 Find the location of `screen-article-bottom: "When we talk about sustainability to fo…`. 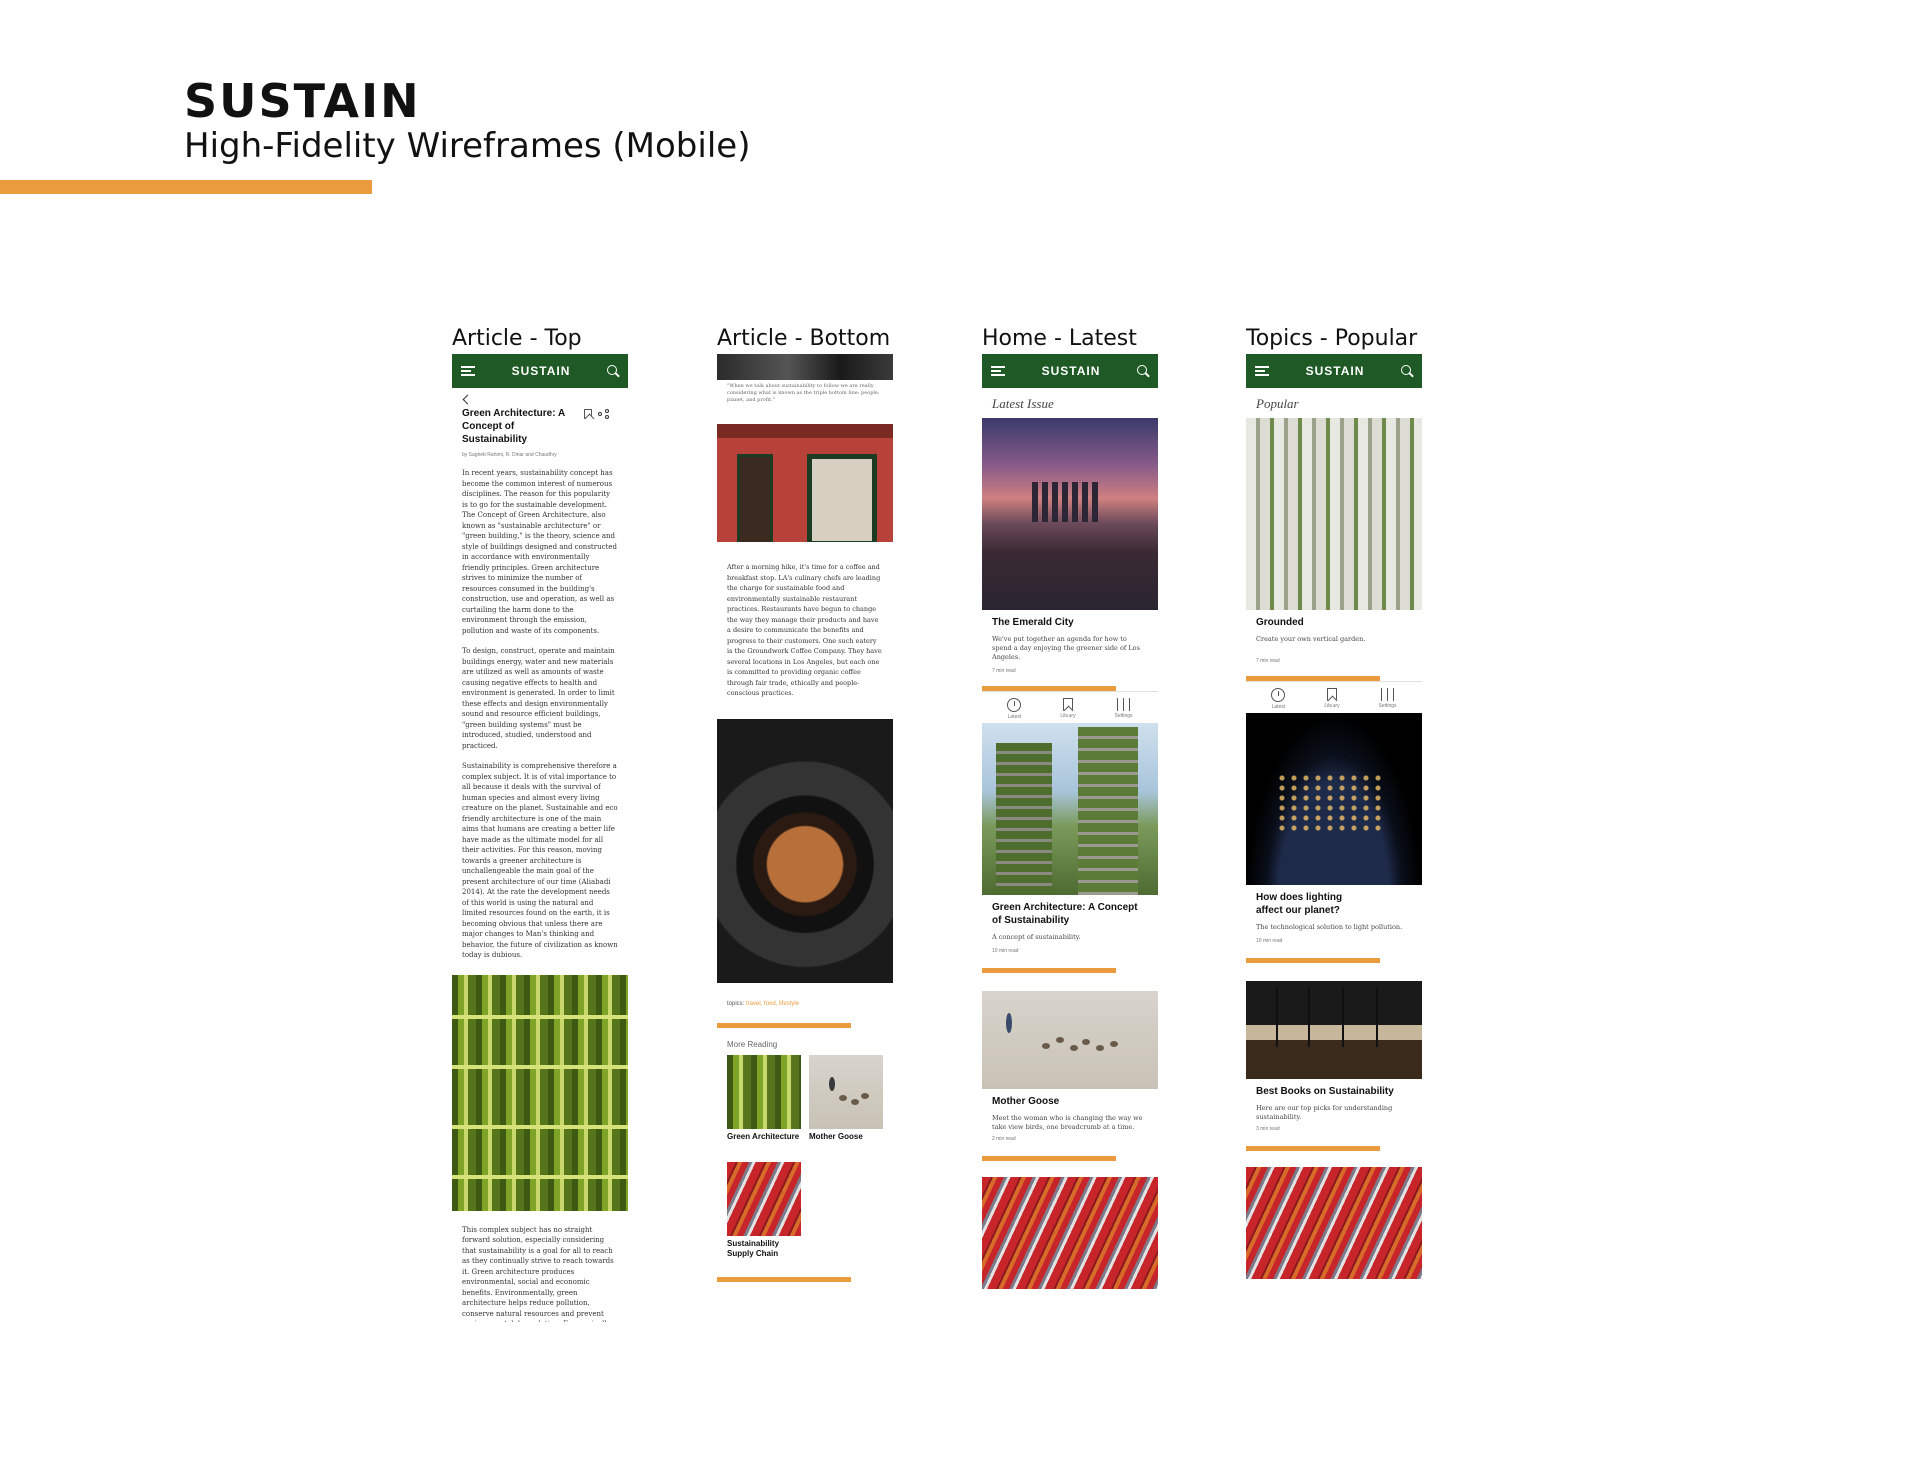

screen-article-bottom: "When we talk about sustainability to fo… is located at coordinates (805, 830).